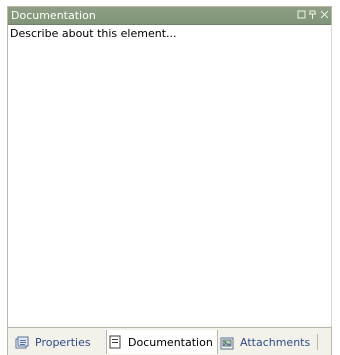 The height and width of the screenshot is (355, 340). I want to click on tab-attachments: Attachments, so click(264, 342).